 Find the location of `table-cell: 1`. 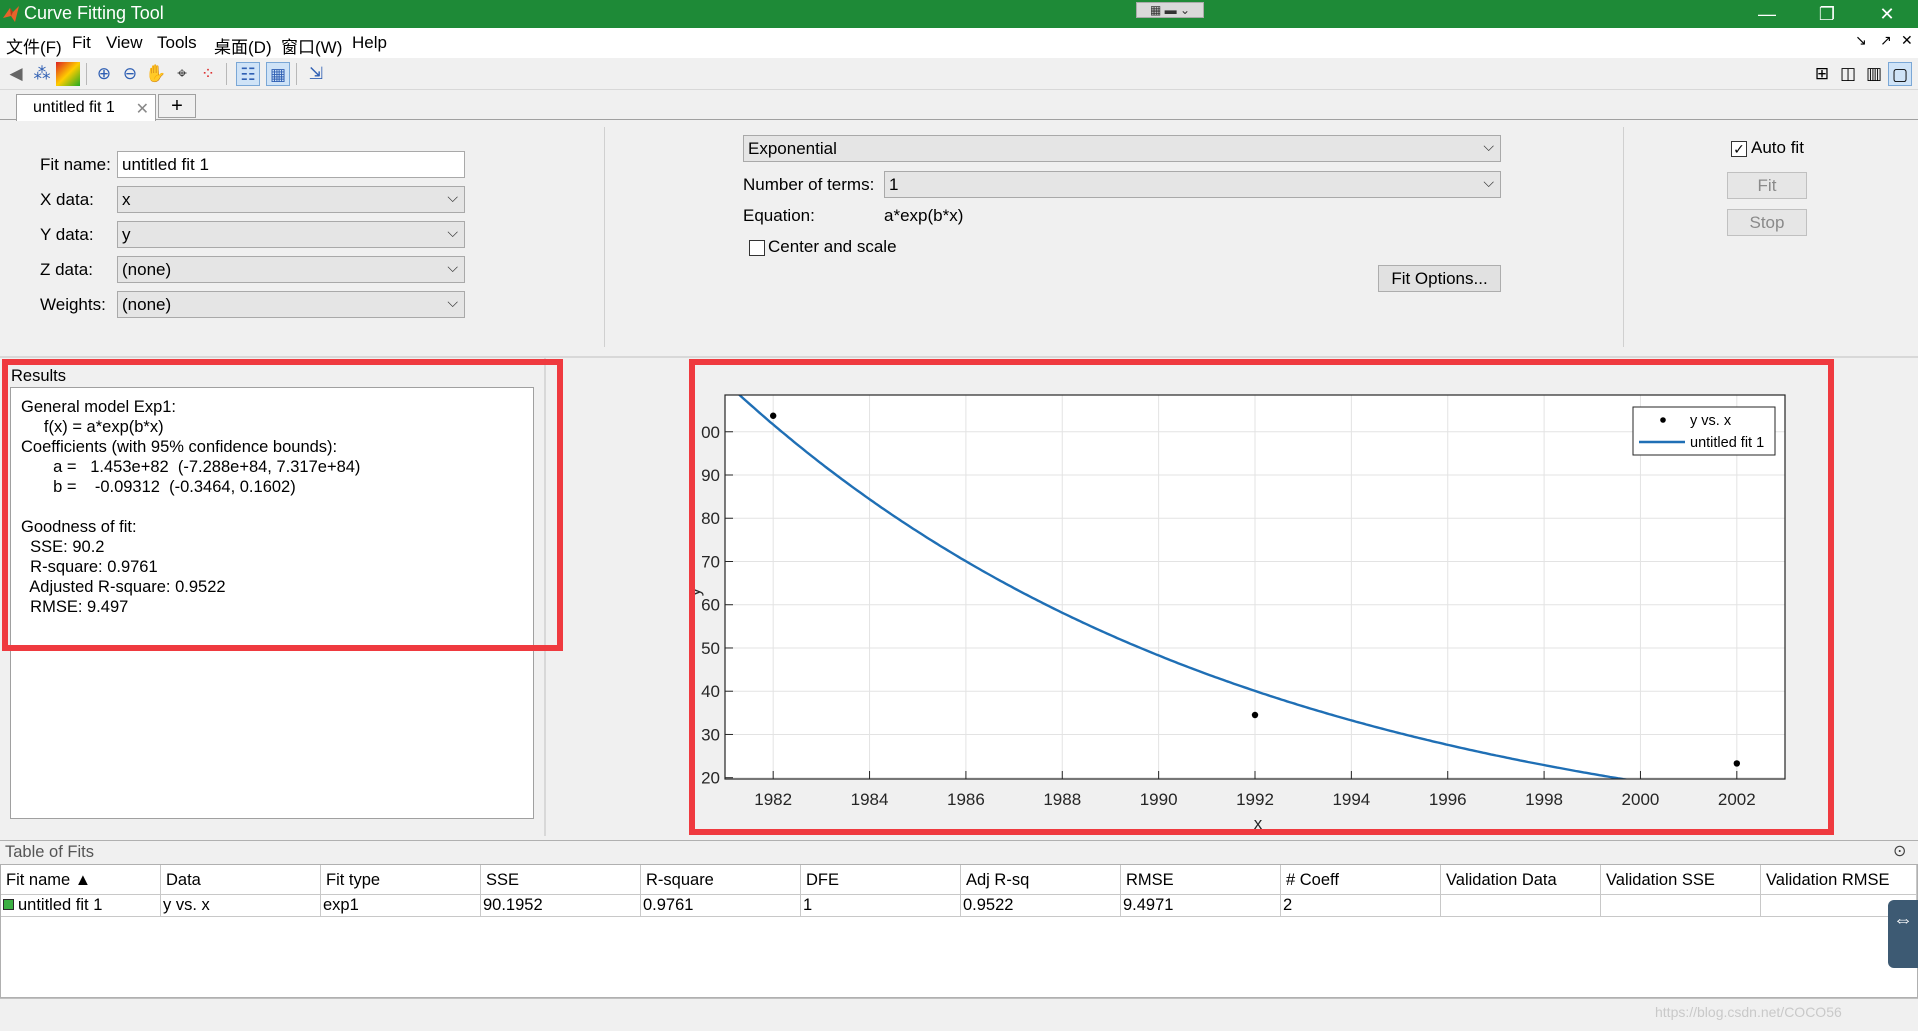

table-cell: 1 is located at coordinates (881, 906).